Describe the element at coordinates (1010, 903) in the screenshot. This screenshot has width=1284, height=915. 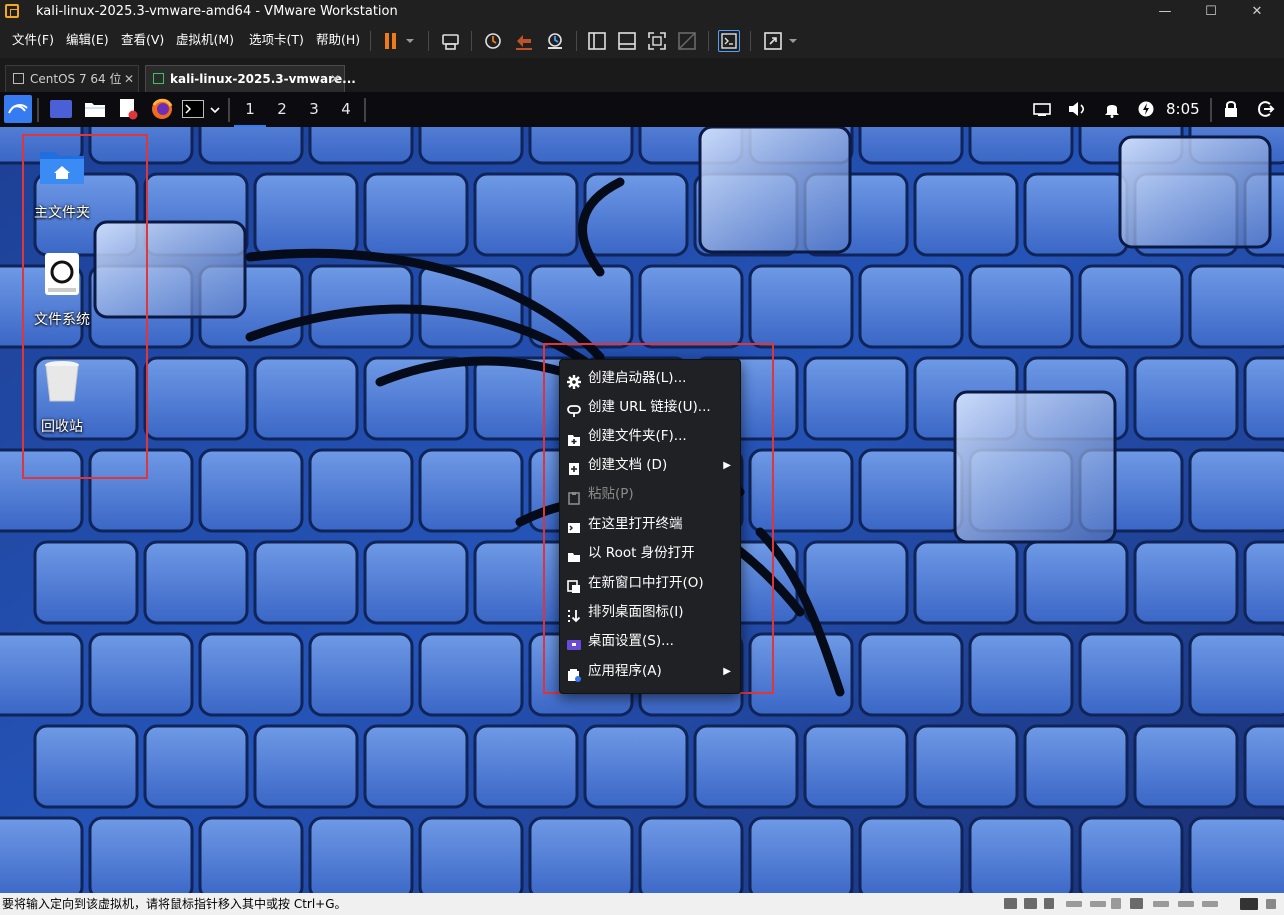
I see `hard-disk-icon` at that location.